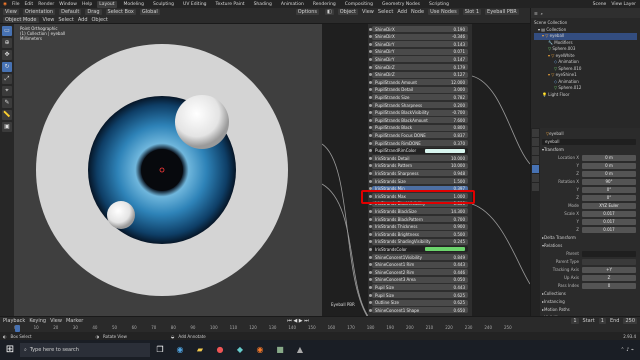  I want to click on outliner-item-light-floor: 💡 Light Floor, so click(585, 95).